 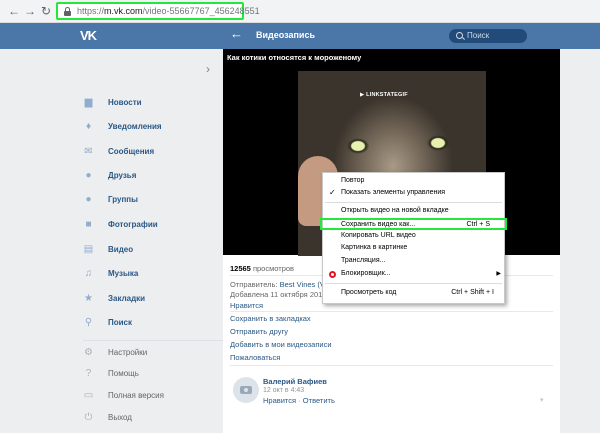 I want to click on comment-date: 12 окт в 4:43, so click(x=284, y=390).